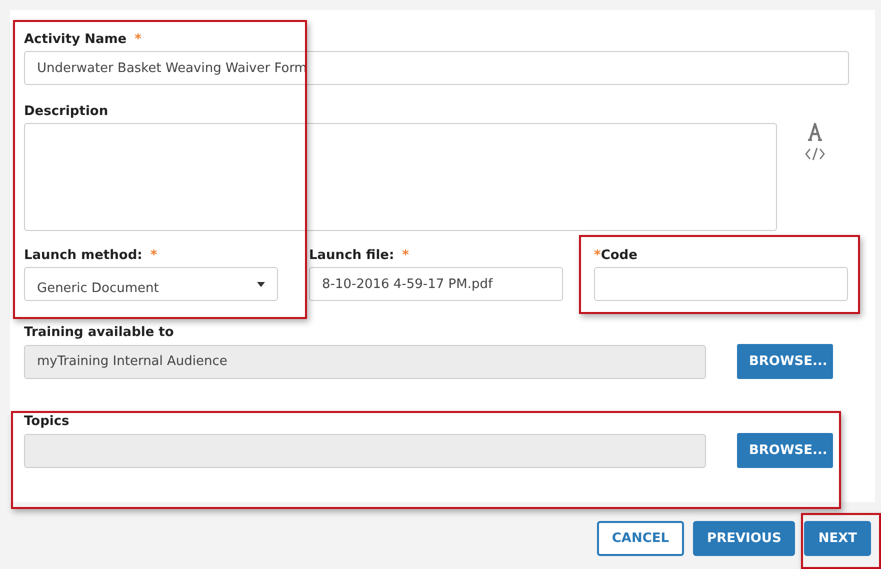  What do you see at coordinates (151, 284) in the screenshot?
I see `launch-method-dropdown: Generic Document` at bounding box center [151, 284].